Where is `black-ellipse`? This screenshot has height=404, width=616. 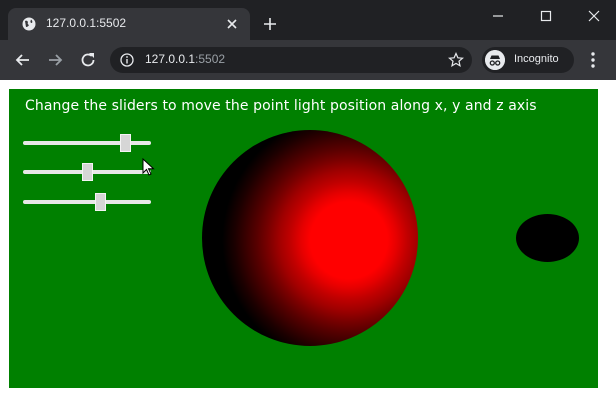 black-ellipse is located at coordinates (547, 238).